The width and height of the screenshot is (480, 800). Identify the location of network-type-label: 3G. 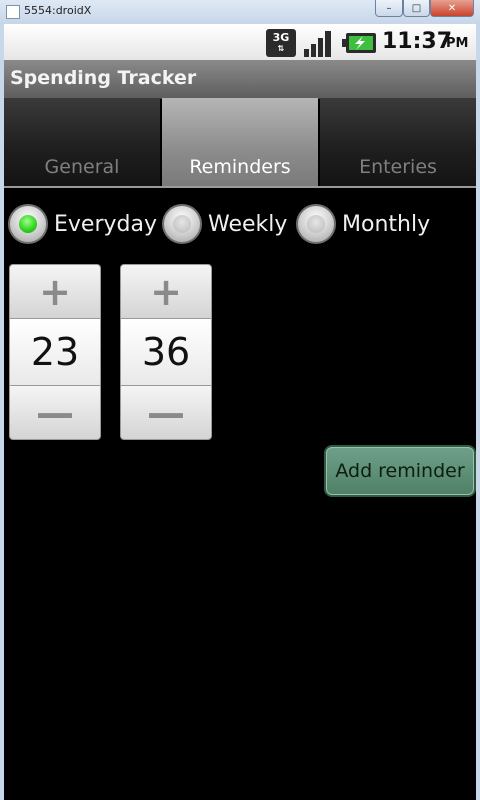
(281, 37).